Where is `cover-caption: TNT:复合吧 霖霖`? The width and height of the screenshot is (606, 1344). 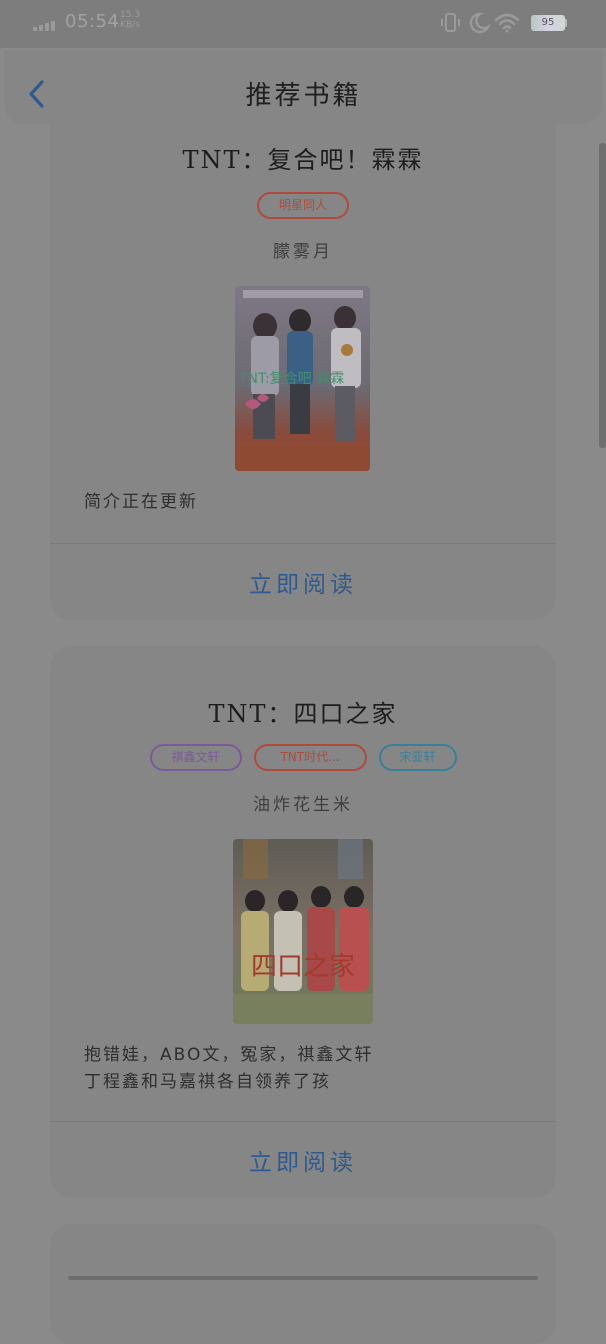
cover-caption: TNT:复合吧 霖霖 is located at coordinates (291, 378).